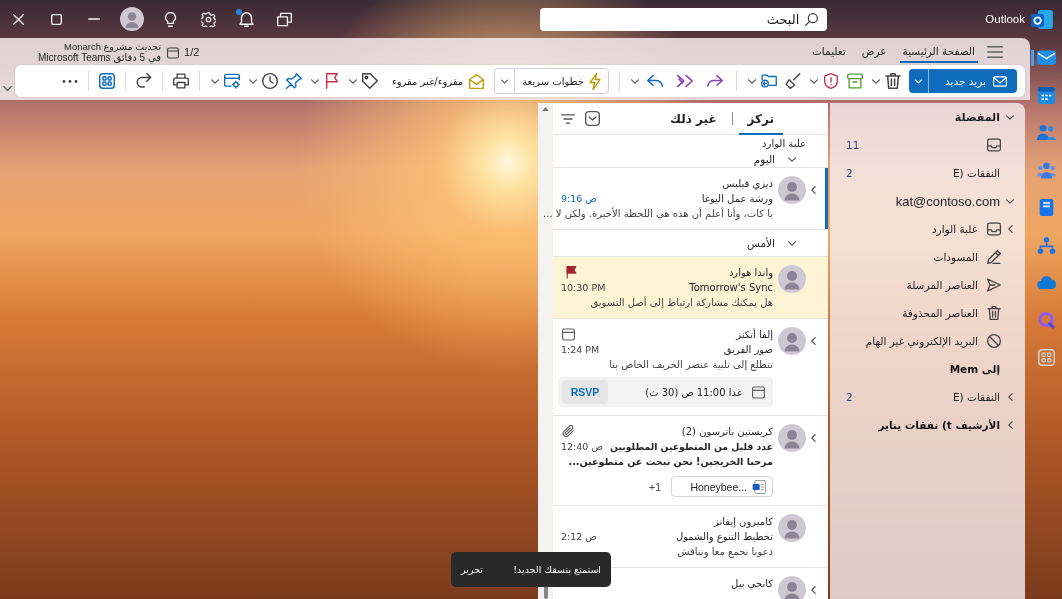 The height and width of the screenshot is (599, 1062). I want to click on stacked-windows-icon, so click(284, 19).